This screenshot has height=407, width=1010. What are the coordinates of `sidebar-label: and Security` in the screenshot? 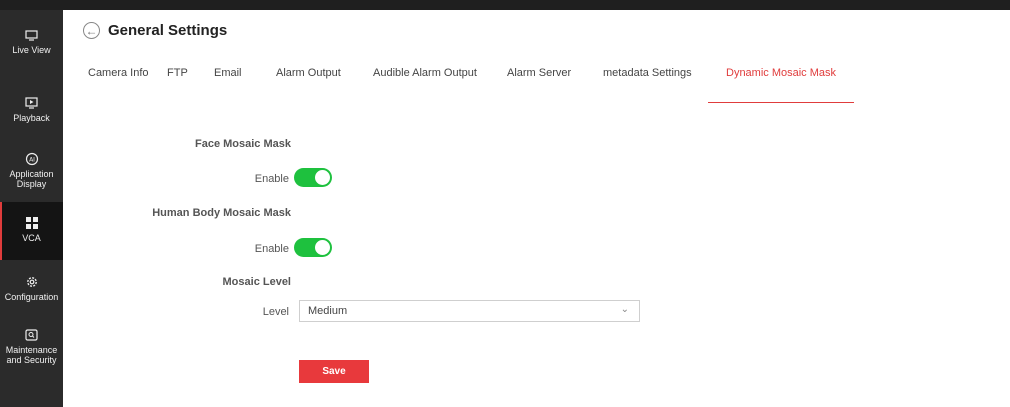 It's located at (31, 360).